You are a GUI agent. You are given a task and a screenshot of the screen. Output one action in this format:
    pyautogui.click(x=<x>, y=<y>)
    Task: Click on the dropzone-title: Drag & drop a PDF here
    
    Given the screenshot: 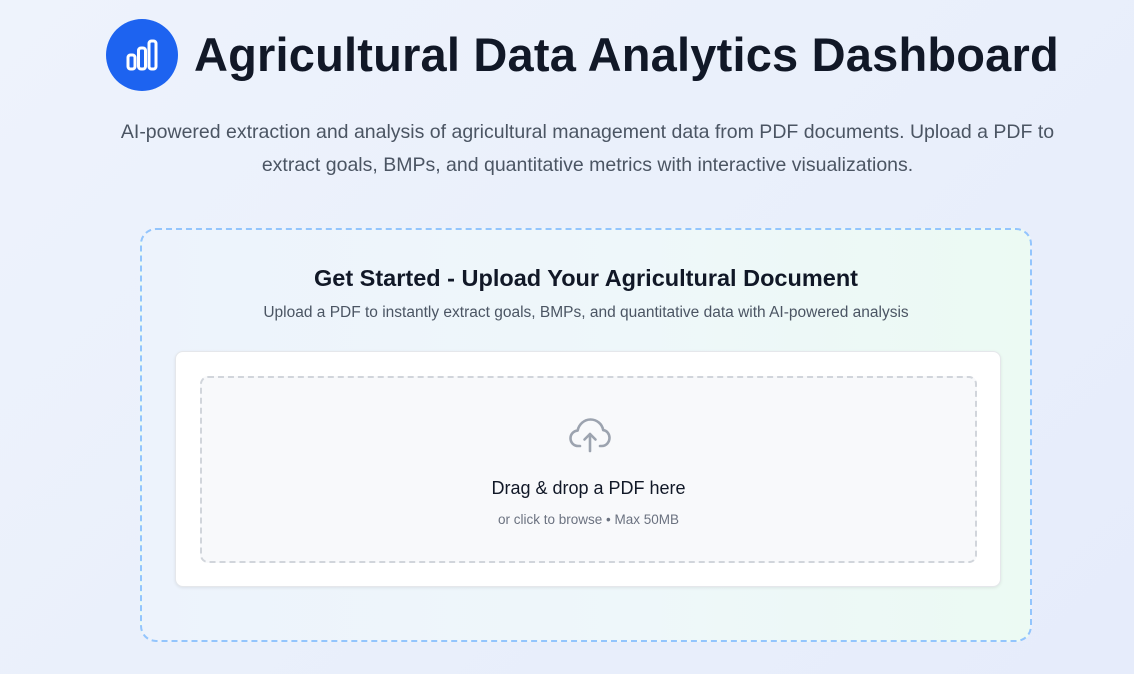 What is the action you would take?
    pyautogui.click(x=588, y=488)
    